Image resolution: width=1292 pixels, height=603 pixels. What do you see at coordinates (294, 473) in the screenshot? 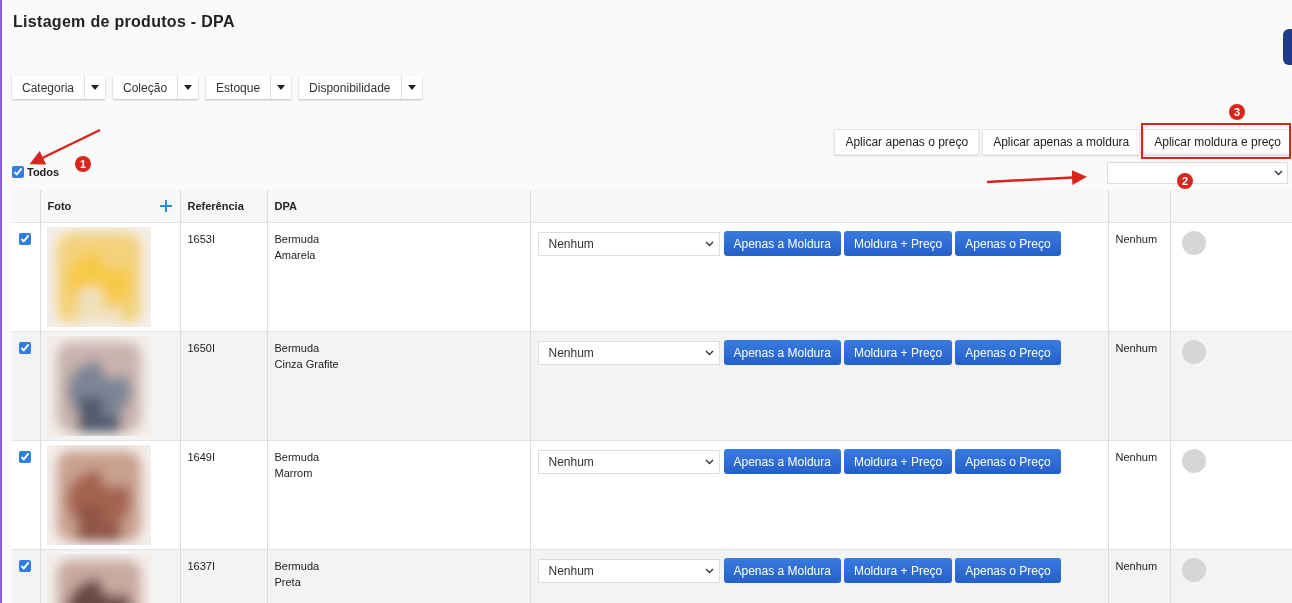
I see `product-variant: Marrom` at bounding box center [294, 473].